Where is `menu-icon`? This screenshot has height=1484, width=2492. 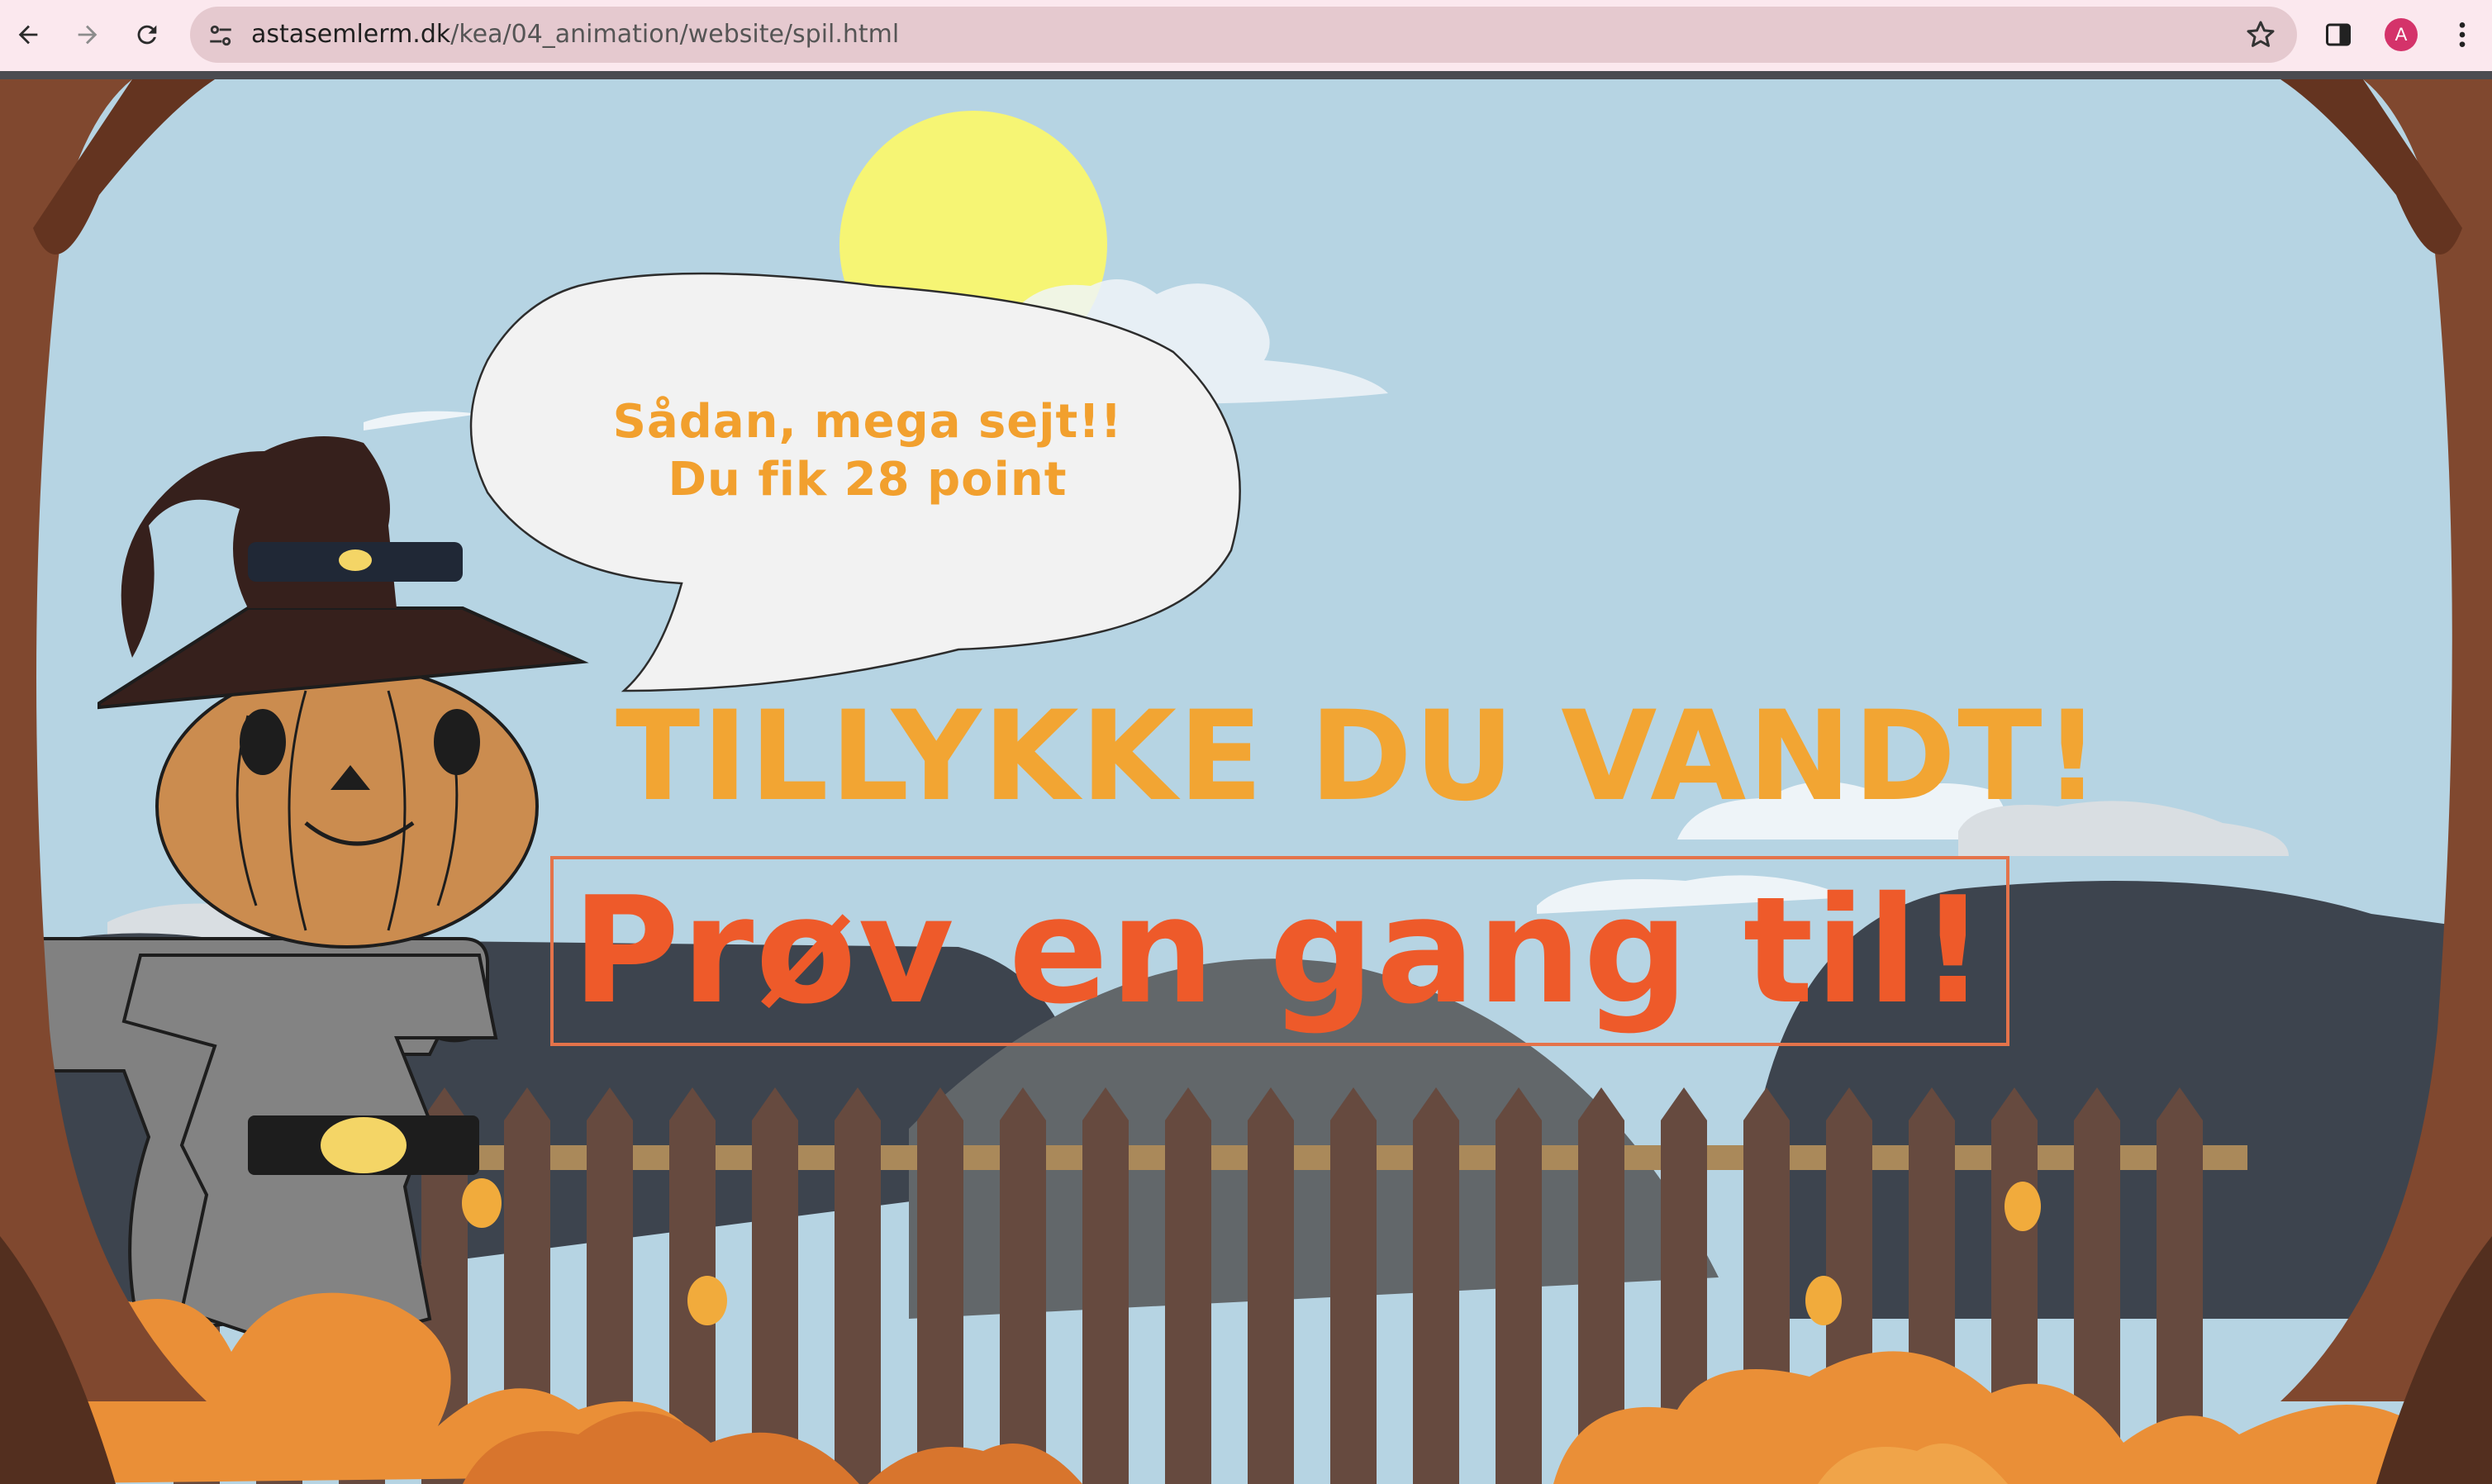
menu-icon is located at coordinates (2463, 34).